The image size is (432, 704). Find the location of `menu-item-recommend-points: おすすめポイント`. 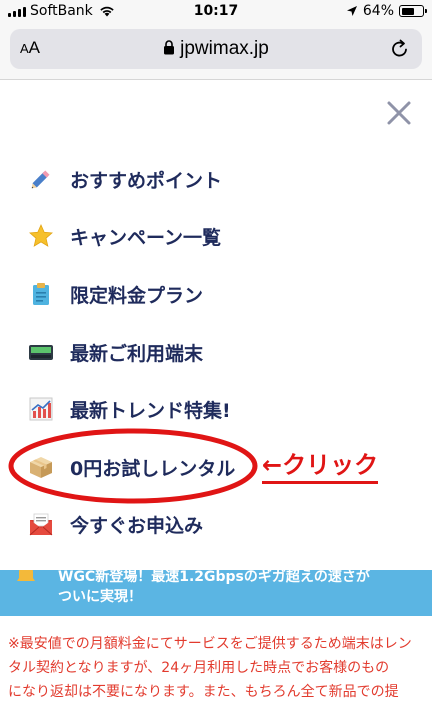

menu-item-recommend-points: おすすめポイント is located at coordinates (125, 179).